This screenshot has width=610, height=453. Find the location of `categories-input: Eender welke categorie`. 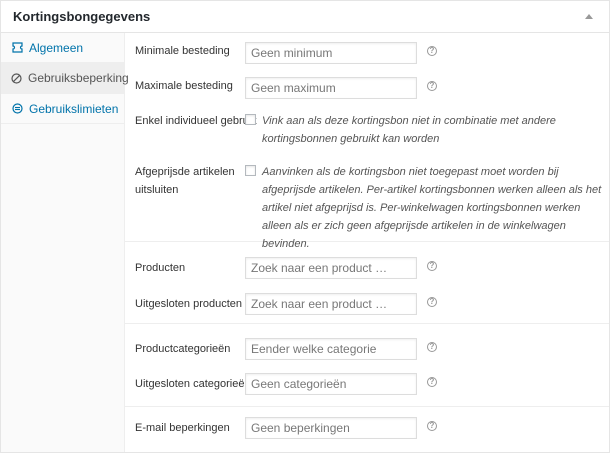

categories-input: Eender welke categorie is located at coordinates (331, 349).